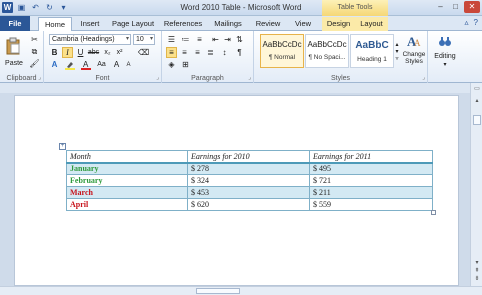 Image resolution: width=482 pixels, height=295 pixels. I want to click on shading-icon: ◈, so click(171, 64).